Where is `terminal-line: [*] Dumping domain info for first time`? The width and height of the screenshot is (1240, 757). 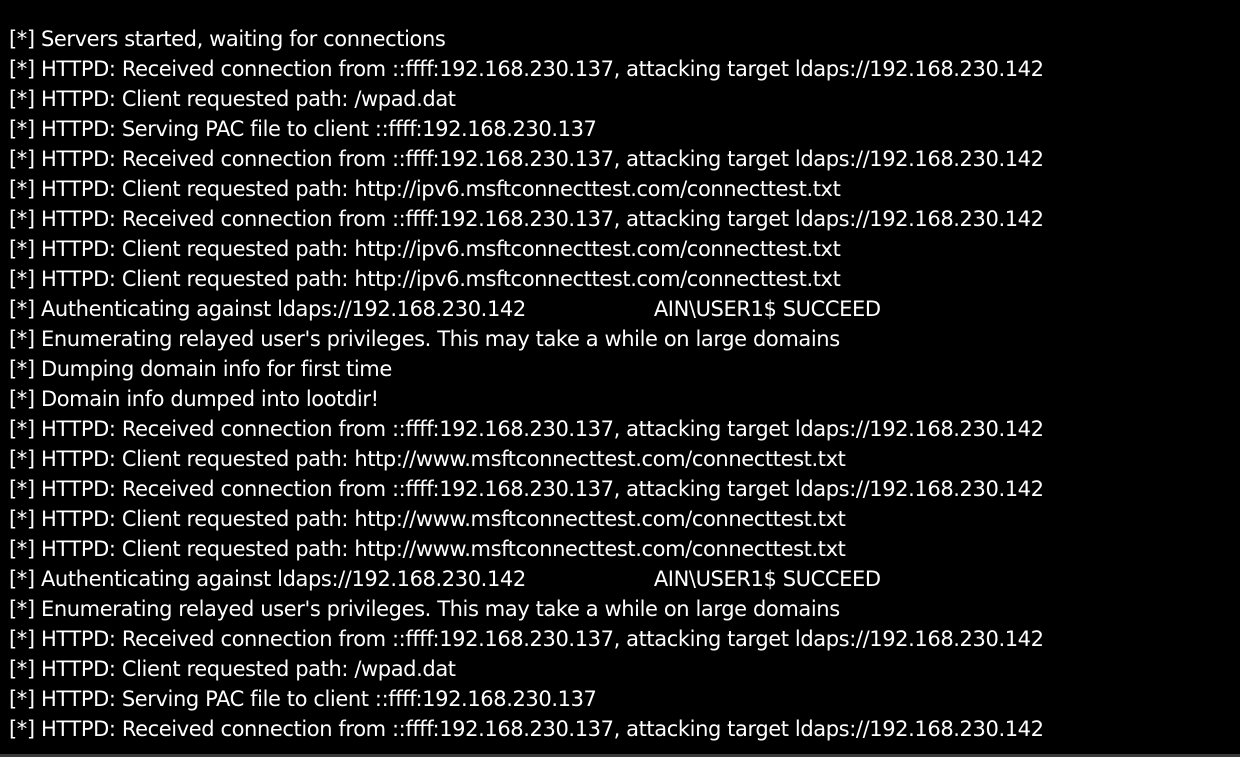 terminal-line: [*] Dumping domain info for first time is located at coordinates (526, 369).